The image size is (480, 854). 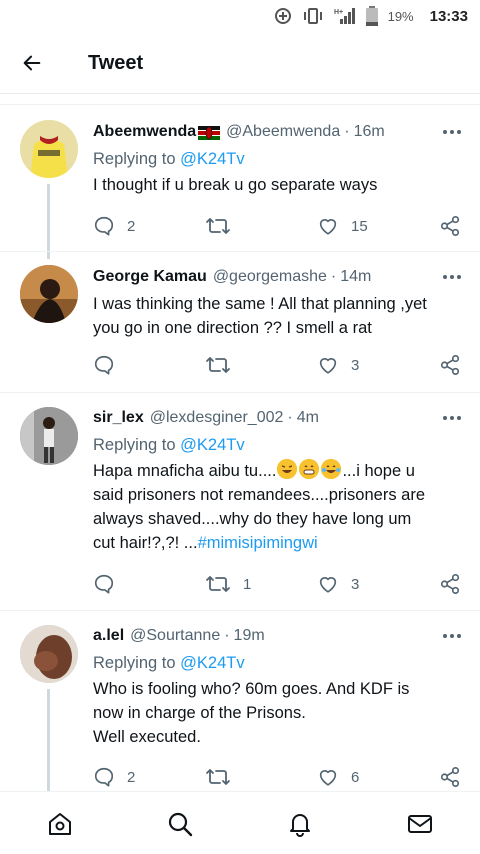 I want to click on back-button, so click(x=32, y=63).